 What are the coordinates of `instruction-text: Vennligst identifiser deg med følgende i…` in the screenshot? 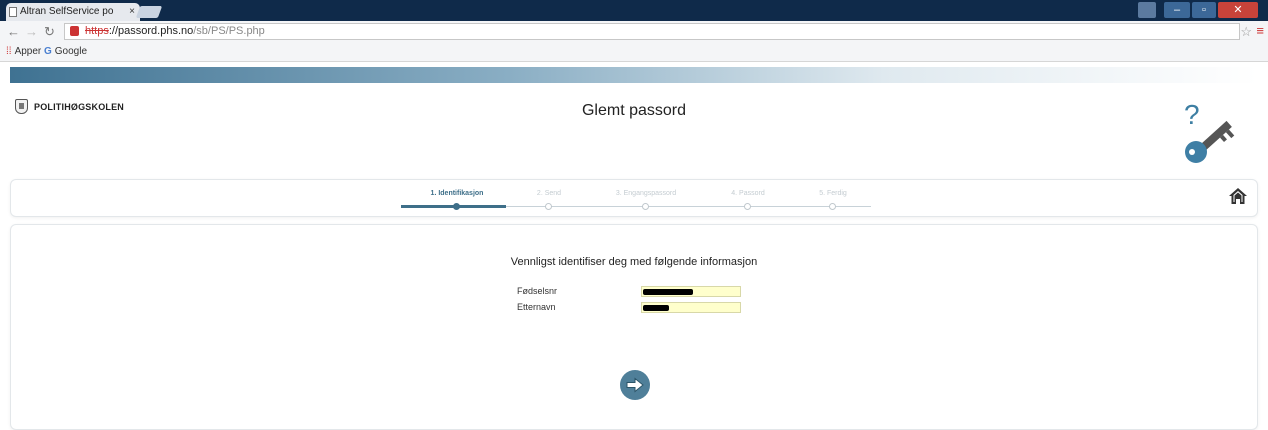 It's located at (634, 262).